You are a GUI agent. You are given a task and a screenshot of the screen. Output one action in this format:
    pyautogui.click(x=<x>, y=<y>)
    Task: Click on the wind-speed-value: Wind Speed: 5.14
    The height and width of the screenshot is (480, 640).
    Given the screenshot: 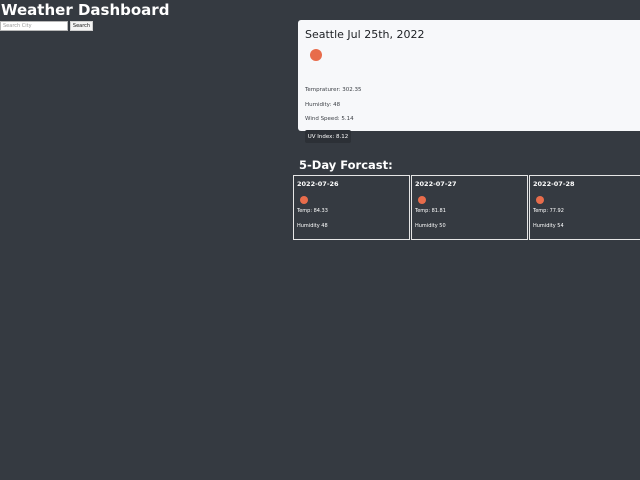 What is the action you would take?
    pyautogui.click(x=329, y=119)
    